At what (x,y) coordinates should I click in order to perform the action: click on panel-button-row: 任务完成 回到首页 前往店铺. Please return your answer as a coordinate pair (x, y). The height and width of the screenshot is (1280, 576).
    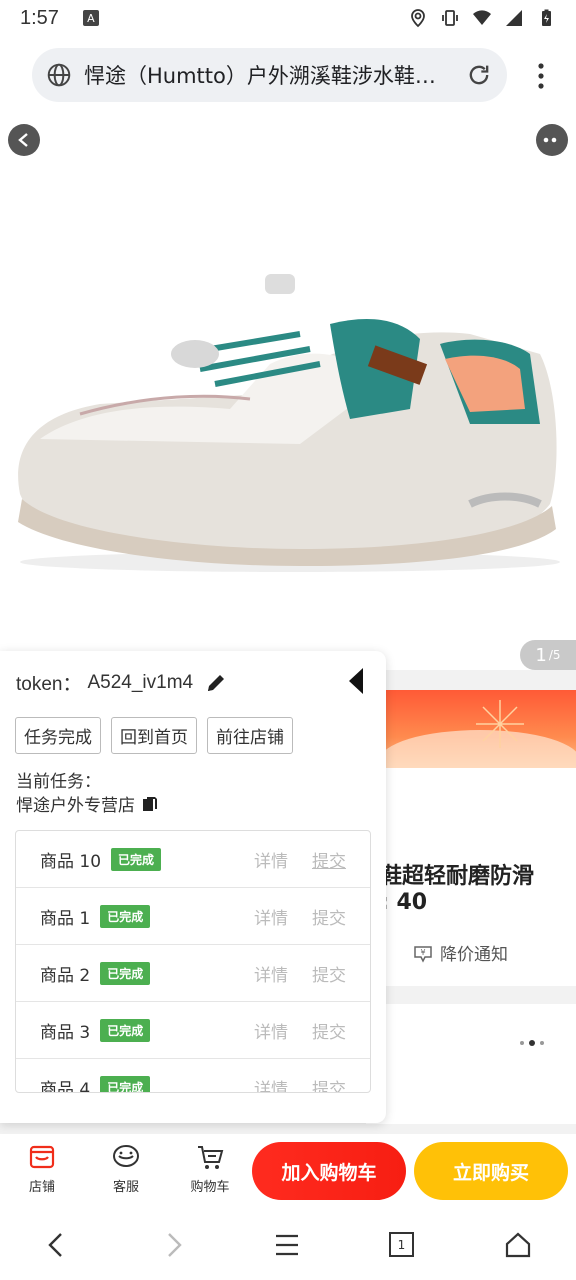
    Looking at the image, I should click on (154, 735).